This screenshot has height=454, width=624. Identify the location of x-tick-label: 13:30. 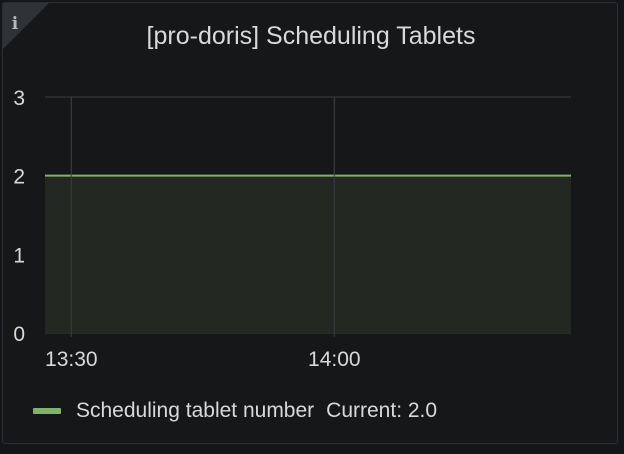
(71, 359).